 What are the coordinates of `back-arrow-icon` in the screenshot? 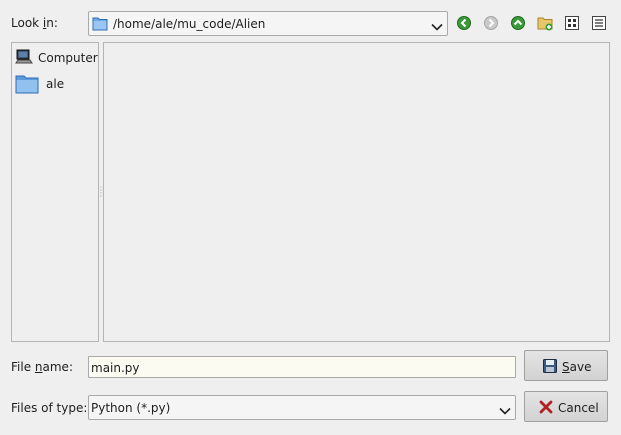 It's located at (464, 23).